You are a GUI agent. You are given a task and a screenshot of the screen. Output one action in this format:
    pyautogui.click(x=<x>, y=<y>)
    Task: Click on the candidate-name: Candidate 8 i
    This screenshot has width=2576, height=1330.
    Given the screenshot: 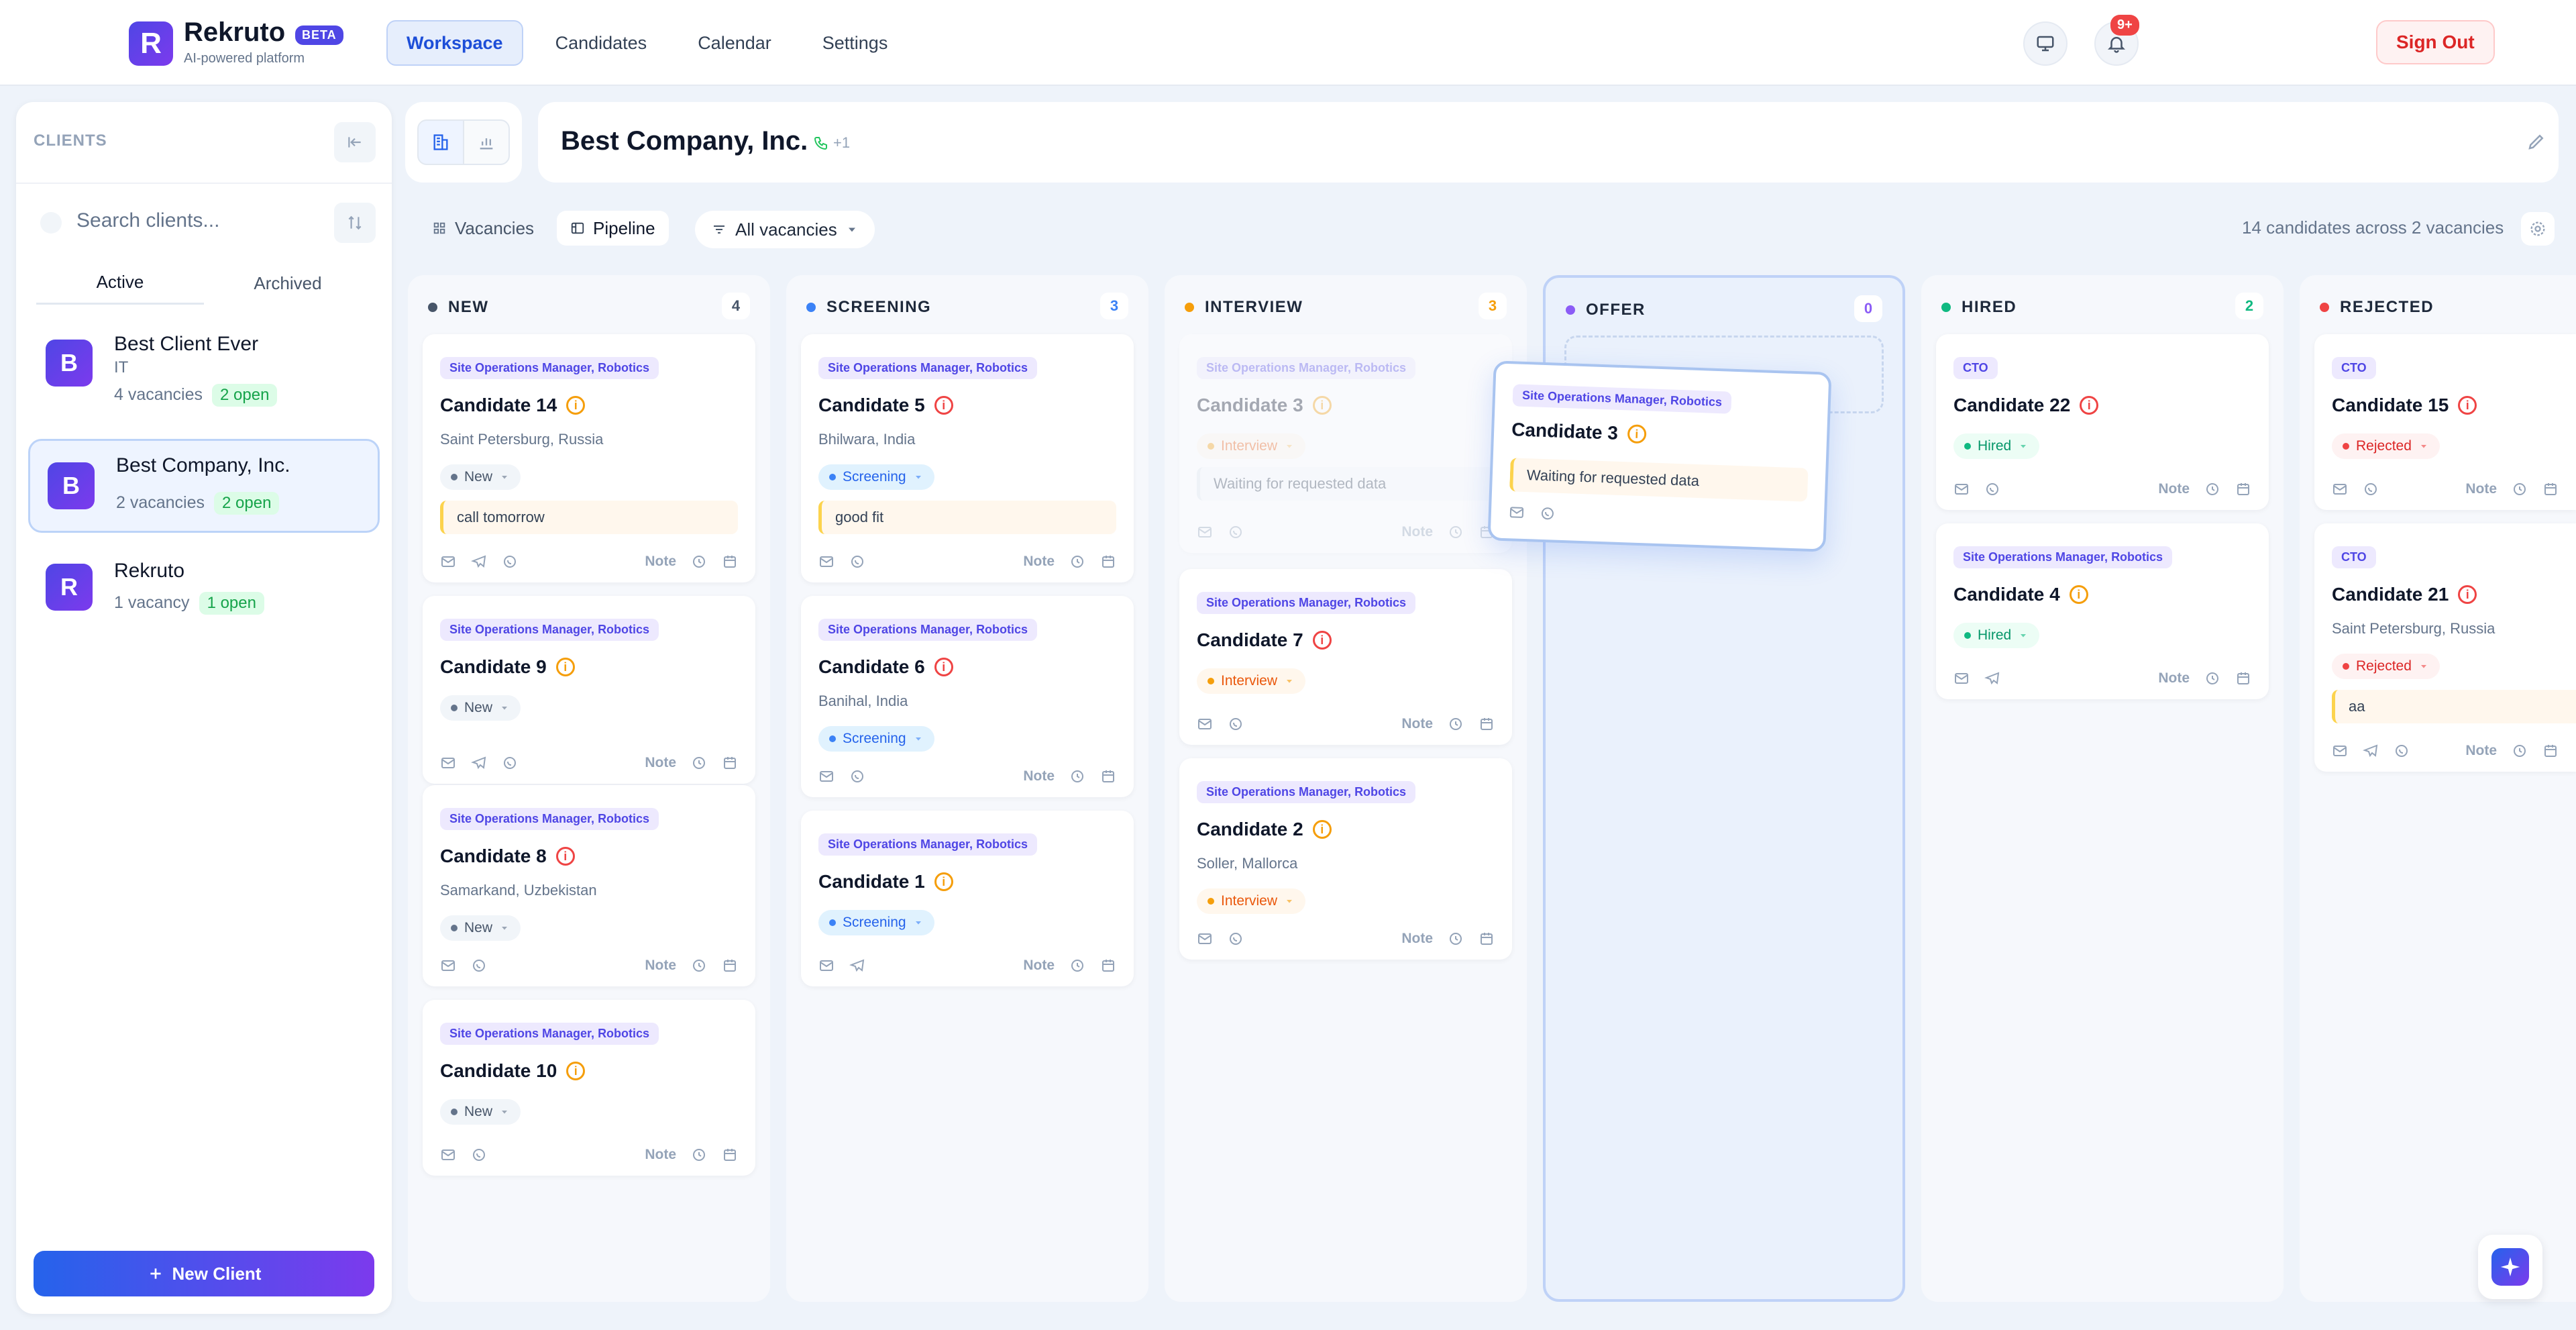 What is the action you would take?
    pyautogui.click(x=507, y=856)
    